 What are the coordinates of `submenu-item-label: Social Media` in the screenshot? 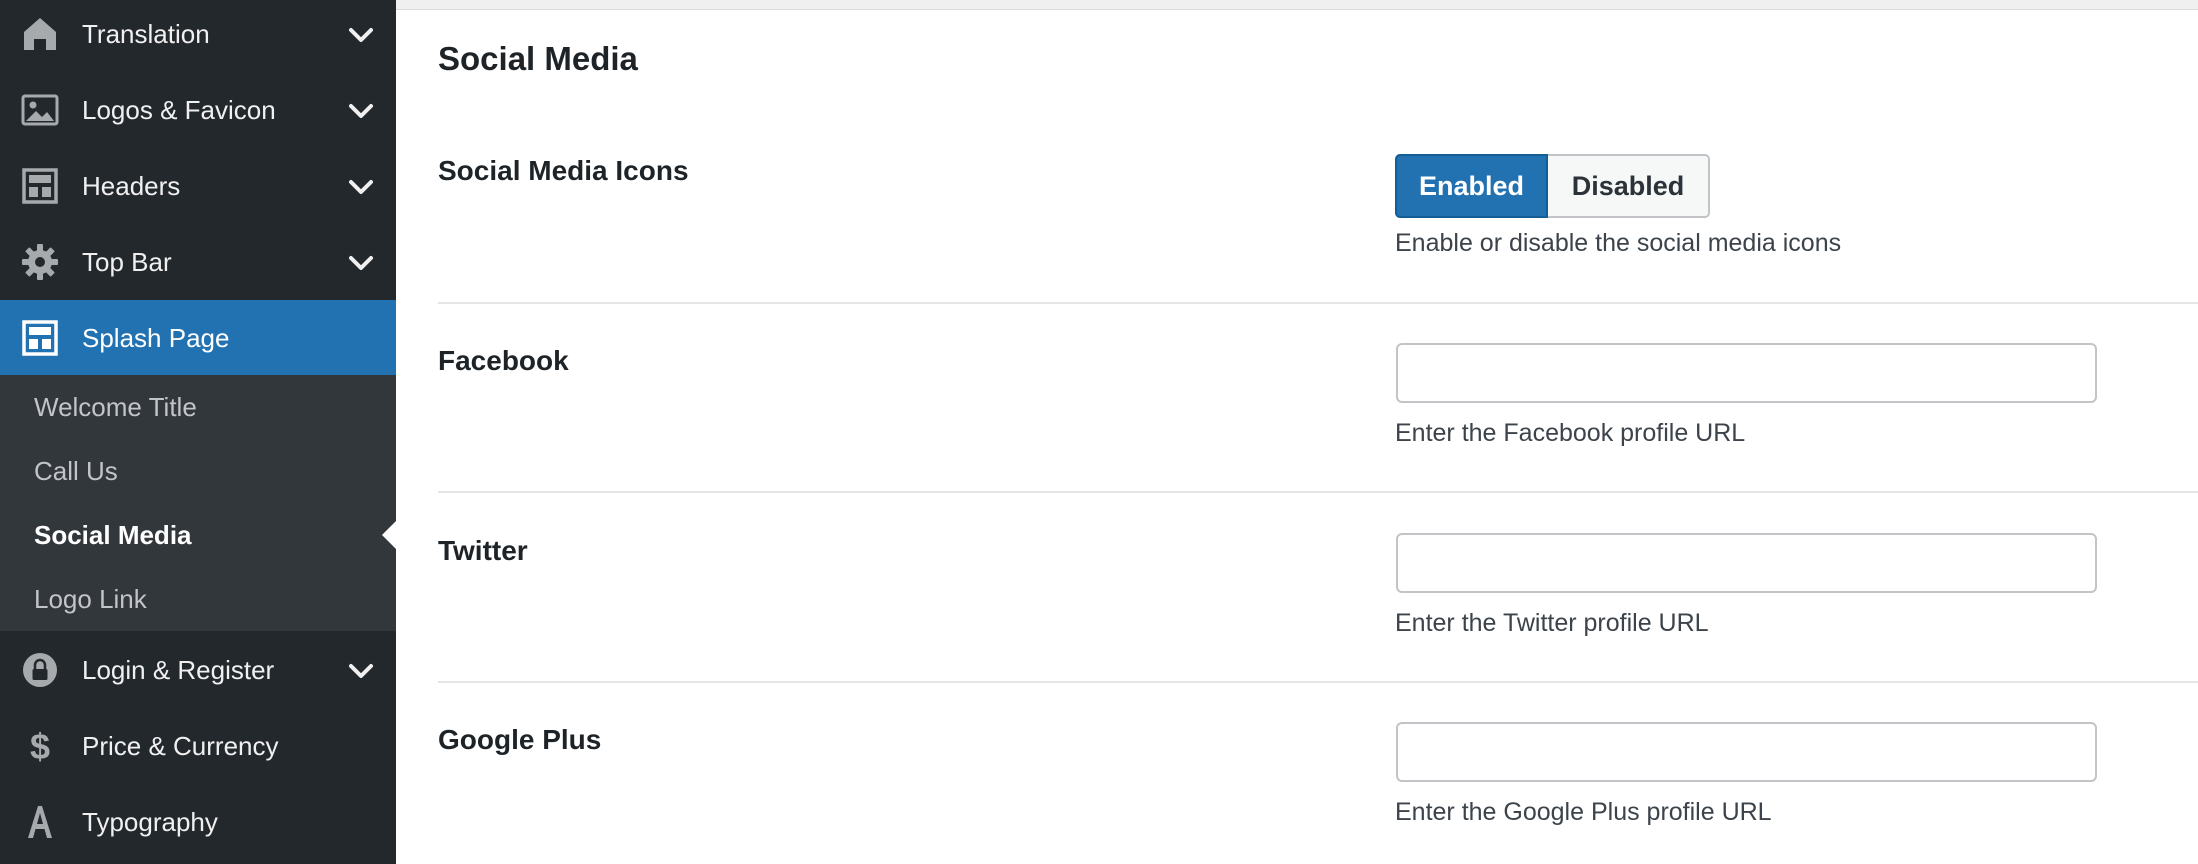 It's located at (113, 535).